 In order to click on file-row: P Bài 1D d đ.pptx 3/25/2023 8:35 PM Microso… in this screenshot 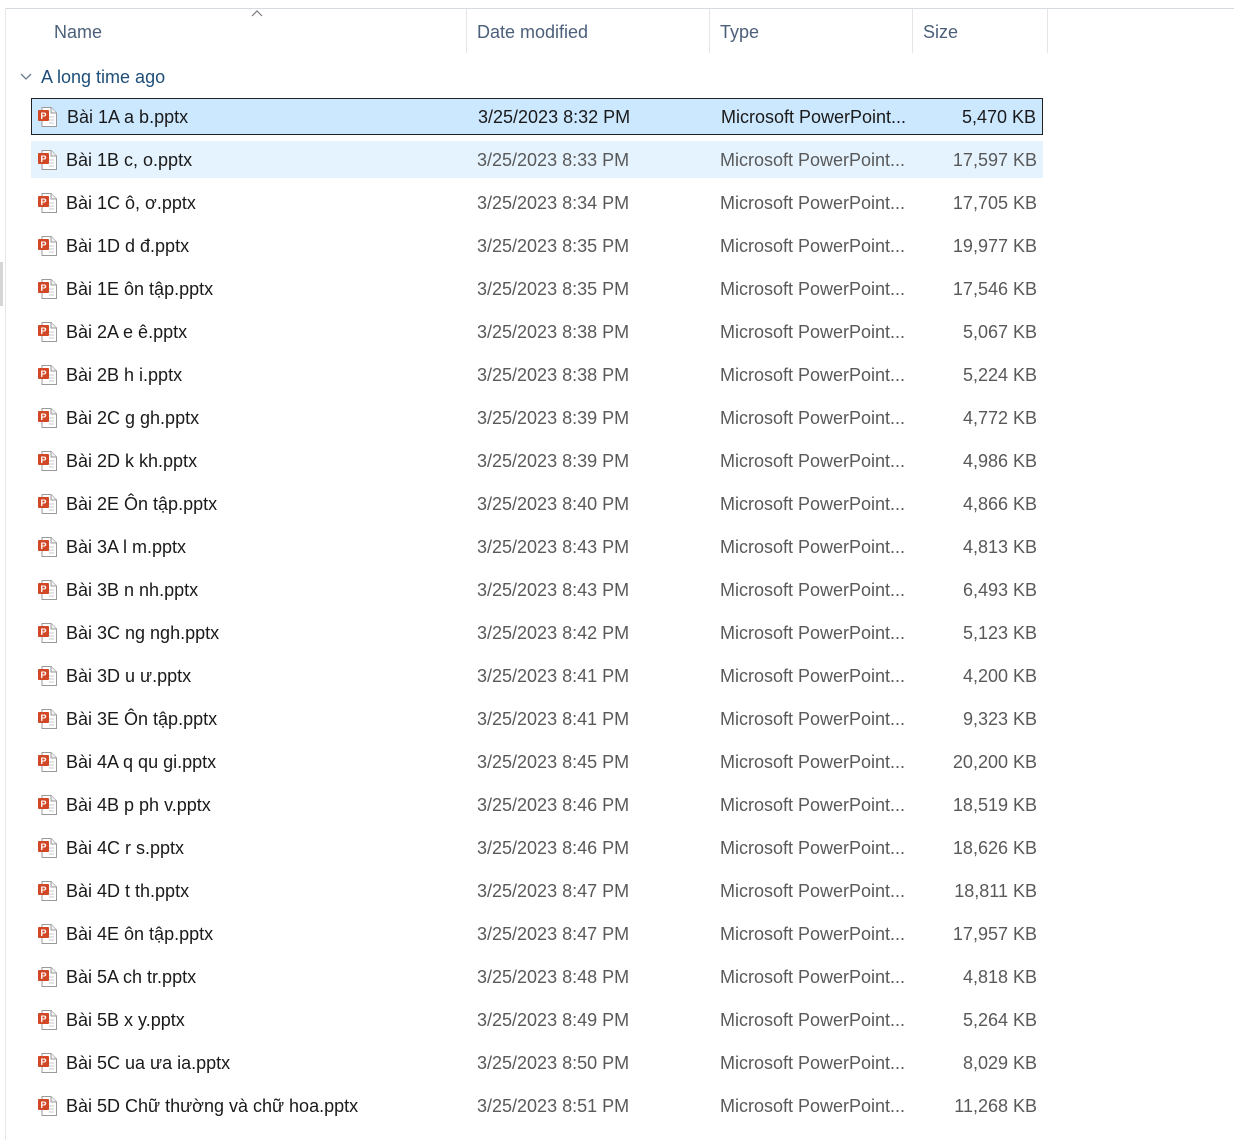, I will do `click(537, 245)`.